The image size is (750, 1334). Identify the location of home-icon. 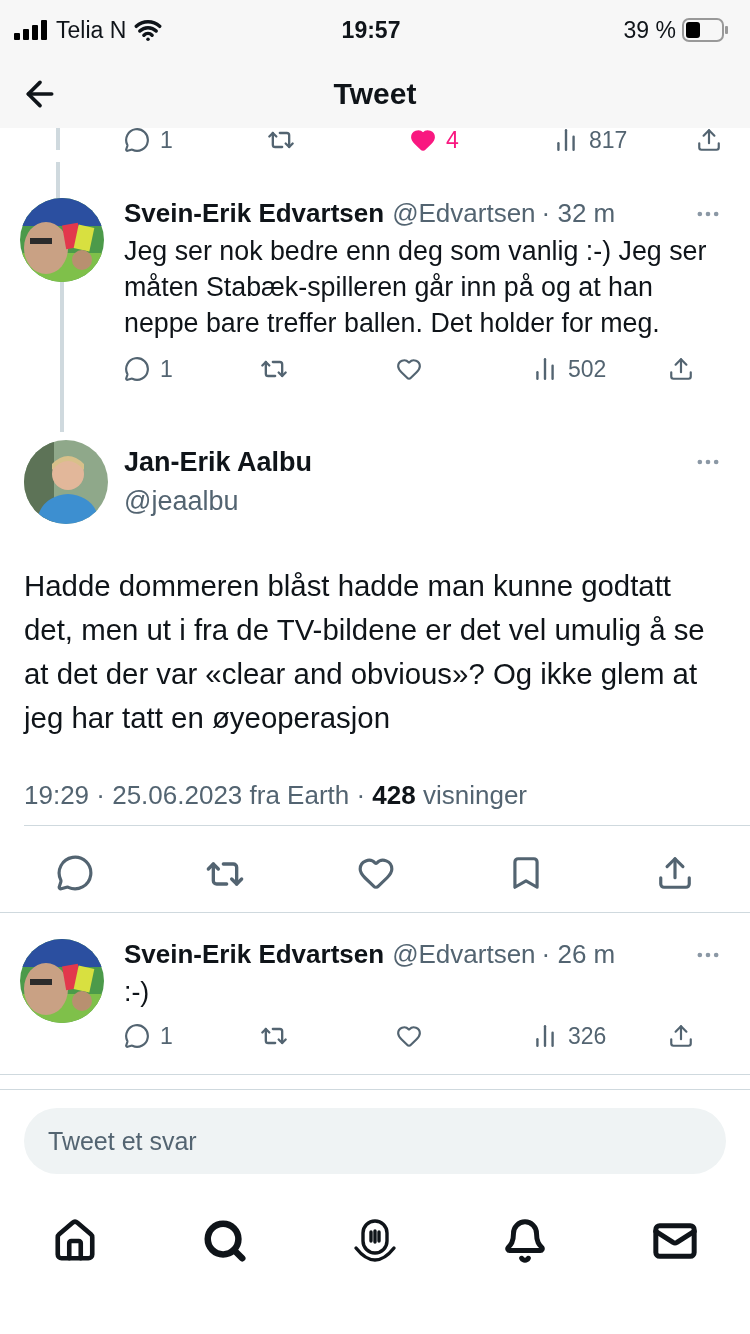
(75, 1241).